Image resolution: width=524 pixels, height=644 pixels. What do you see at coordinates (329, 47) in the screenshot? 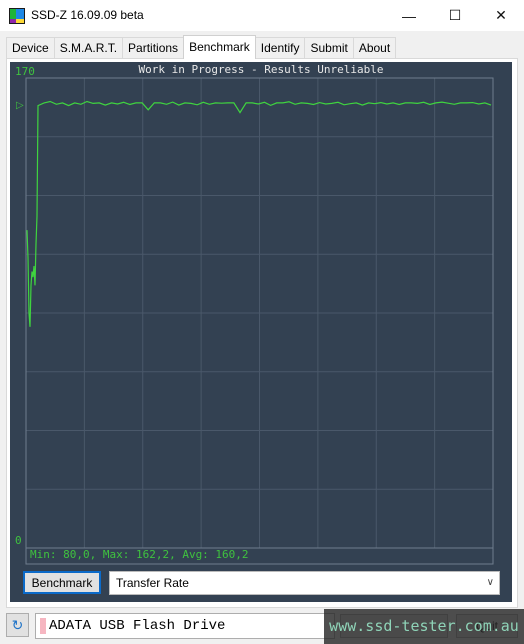
I see `tab-submit: Submit` at bounding box center [329, 47].